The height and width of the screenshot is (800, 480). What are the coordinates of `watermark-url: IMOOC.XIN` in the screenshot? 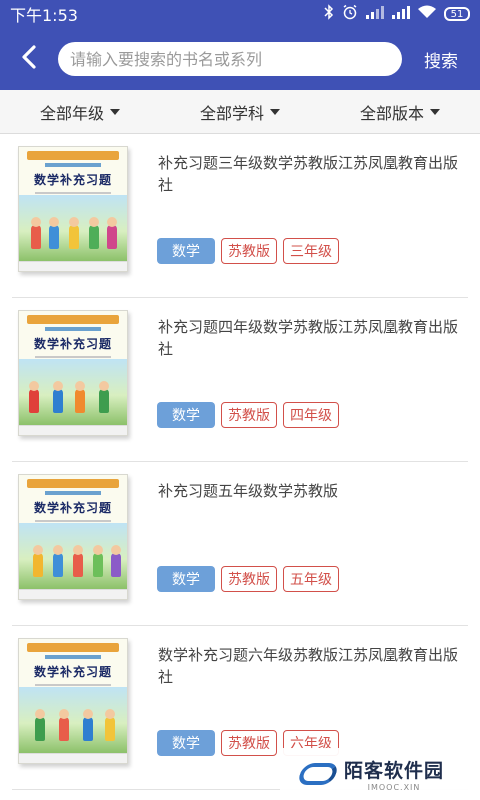 It's located at (394, 787).